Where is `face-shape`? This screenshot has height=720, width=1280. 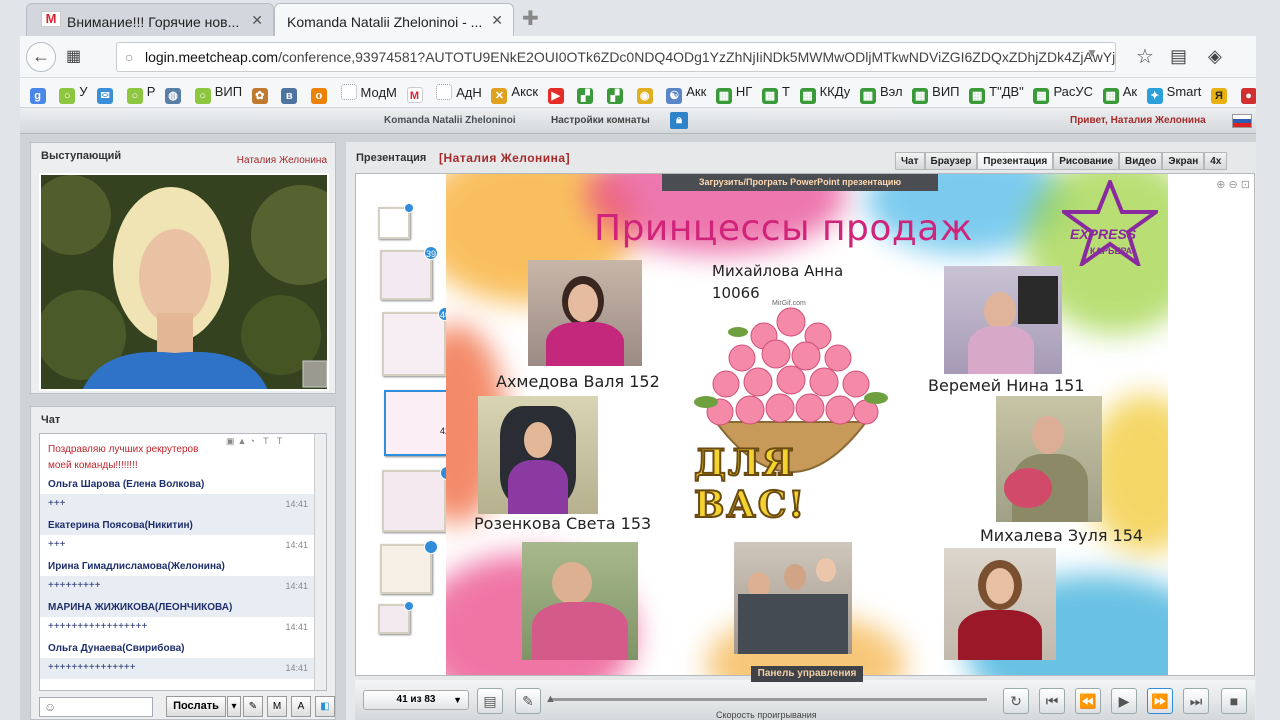
face-shape is located at coordinates (1000, 586).